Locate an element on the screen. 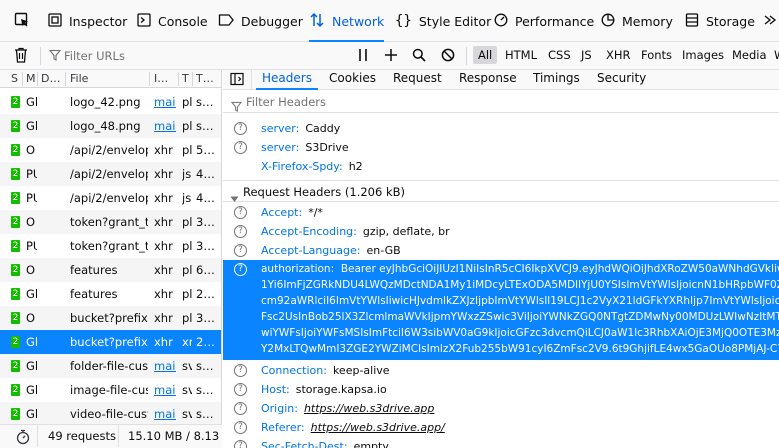 This screenshot has height=448, width=779. header-name: Sec-Fetch-Dest: is located at coordinates (304, 444).